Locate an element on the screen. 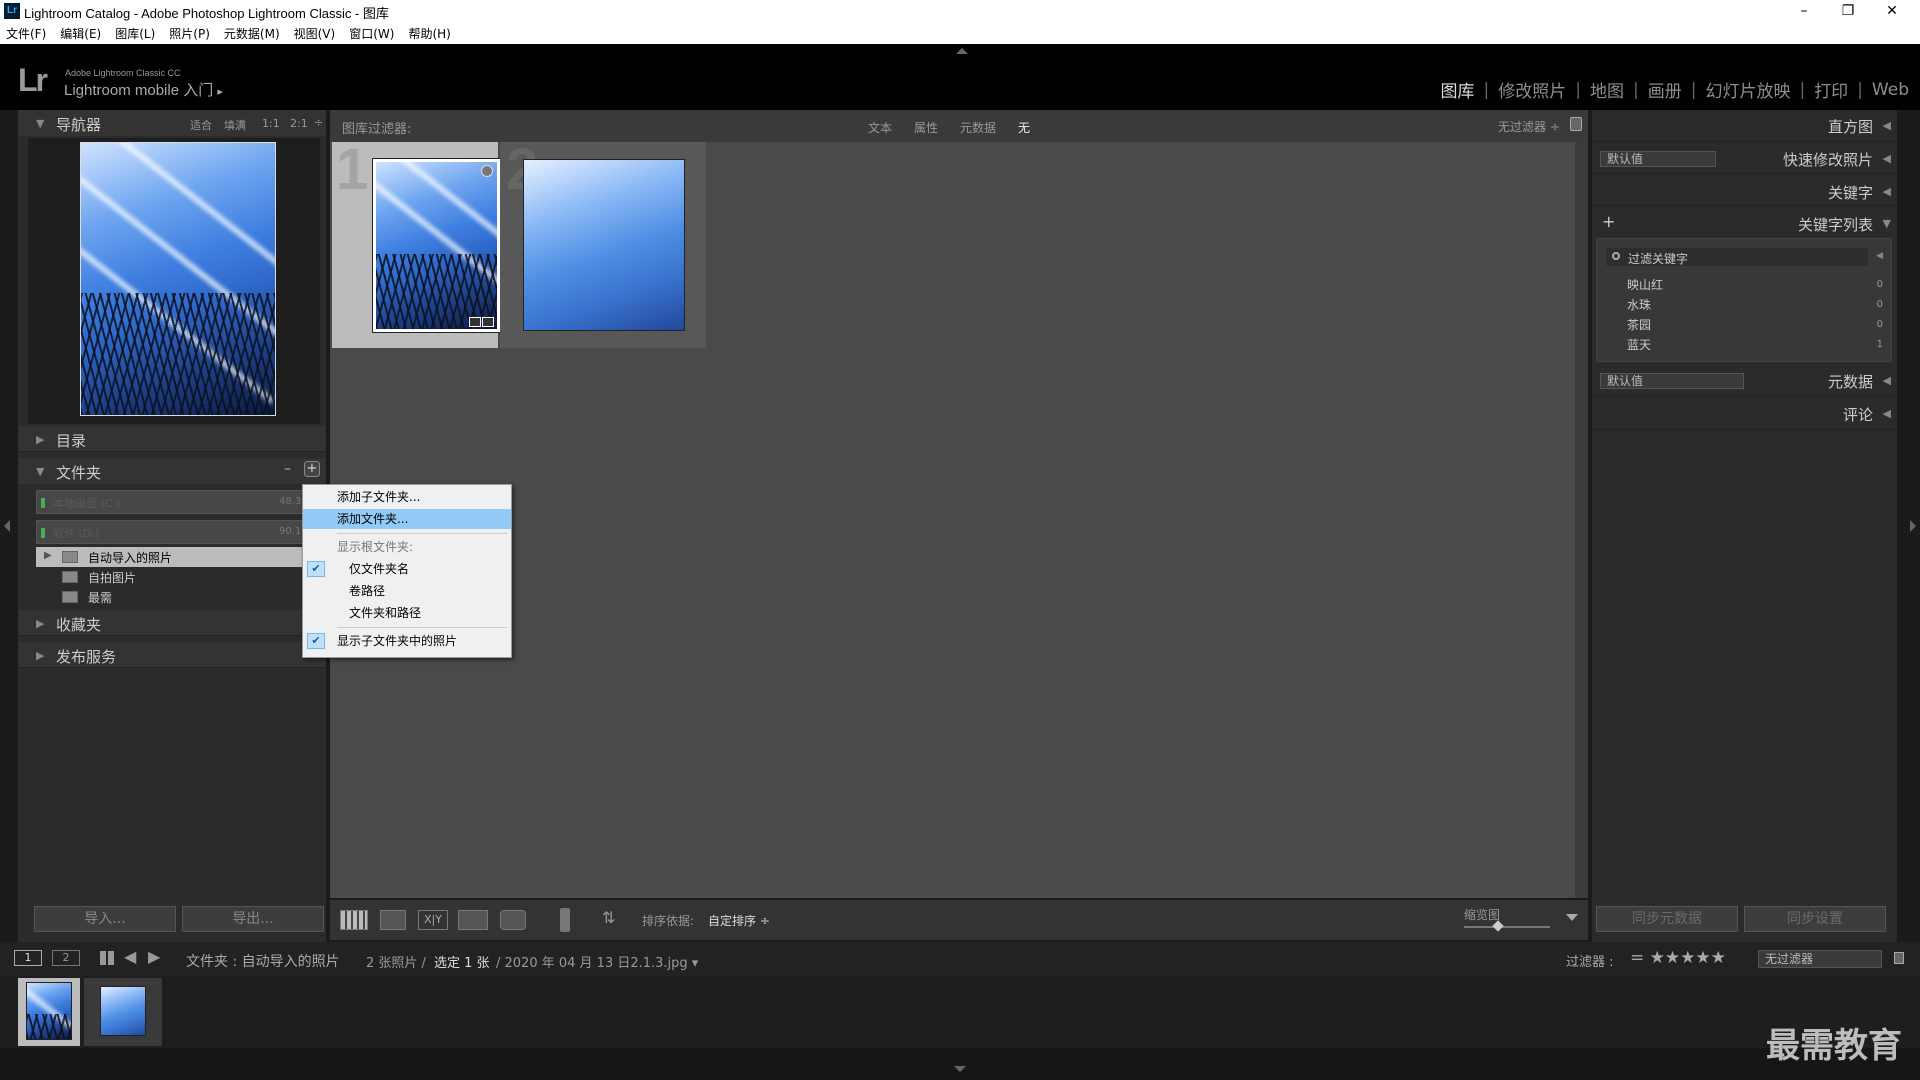 The height and width of the screenshot is (1080, 1920). menu-folder-name-only: ✔ 仅文件夹名 is located at coordinates (407, 569).